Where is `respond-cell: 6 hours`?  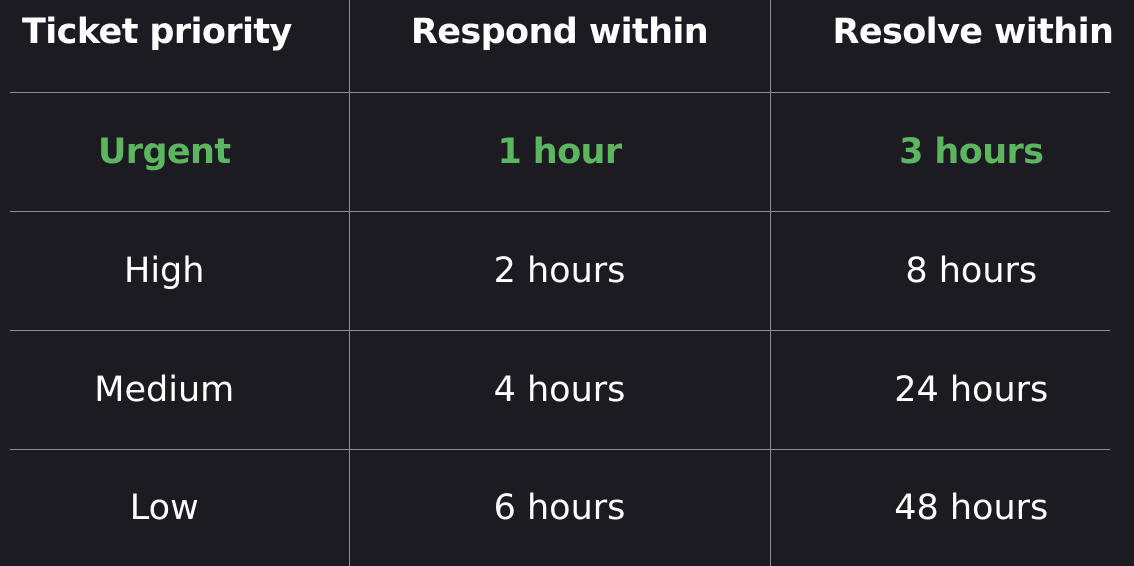 respond-cell: 6 hours is located at coordinates (559, 507).